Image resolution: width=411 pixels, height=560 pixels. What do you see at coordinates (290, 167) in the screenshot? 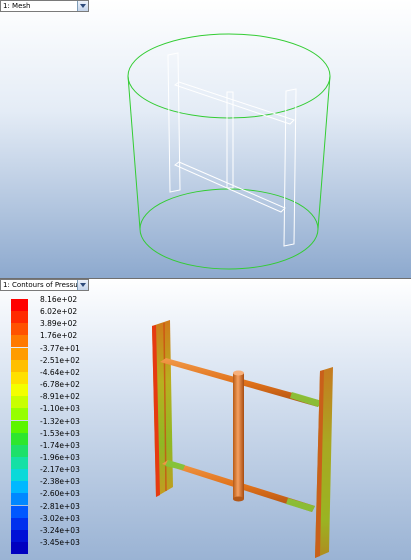
I see `right-blade-wireframe` at bounding box center [290, 167].